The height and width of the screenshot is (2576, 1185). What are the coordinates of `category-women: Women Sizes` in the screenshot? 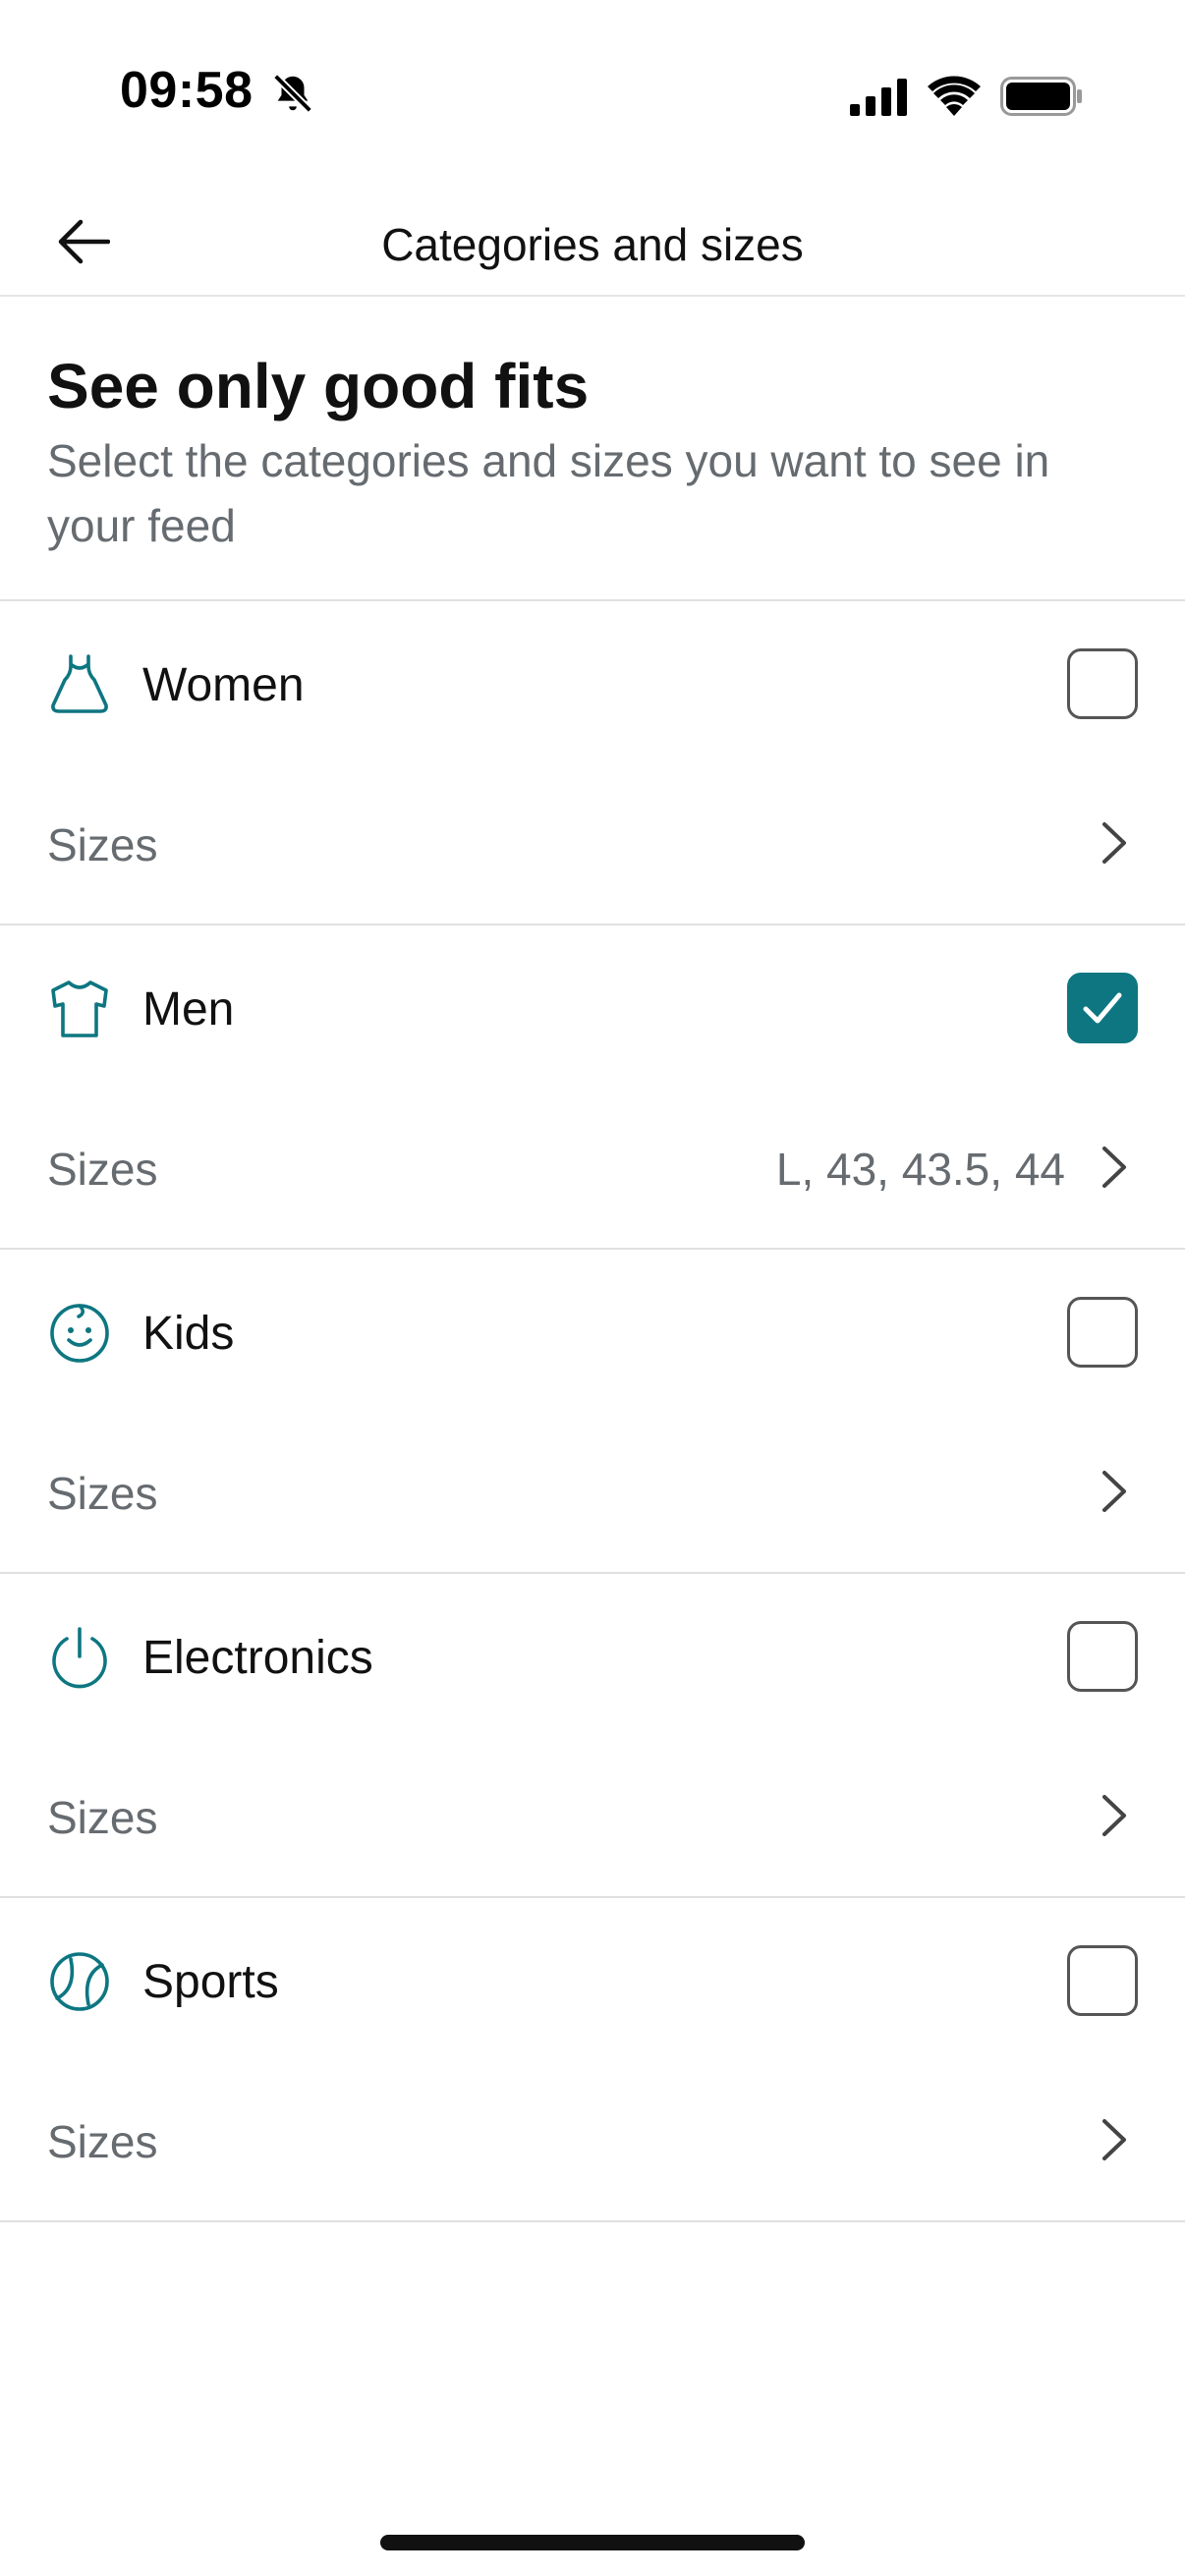 It's located at (592, 763).